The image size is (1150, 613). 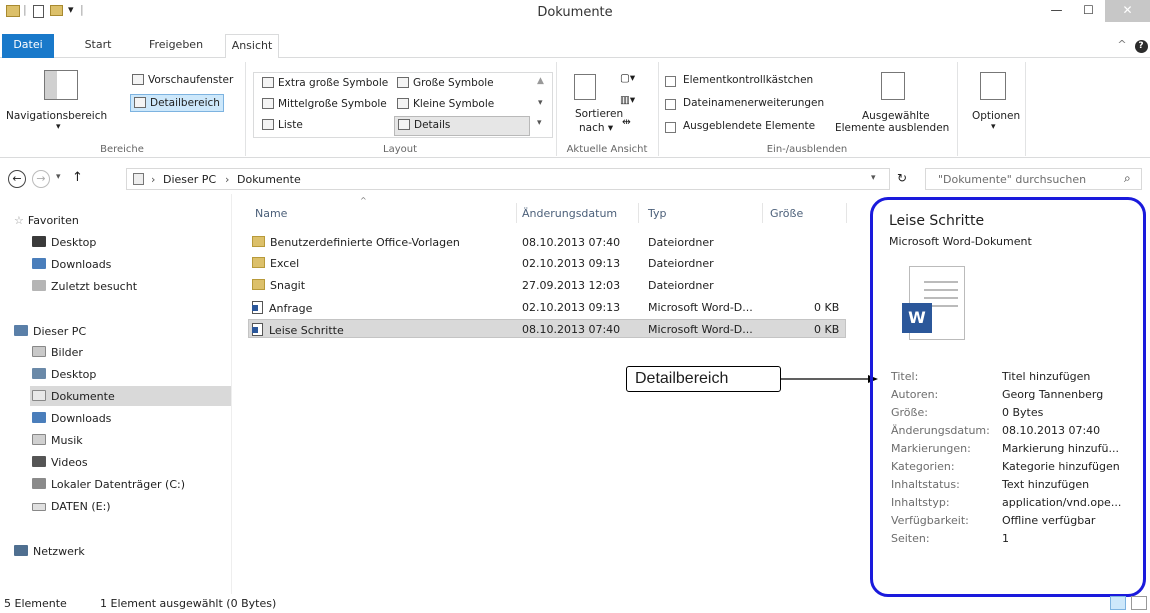 I want to click on large-icons-icon, so click(x=403, y=82).